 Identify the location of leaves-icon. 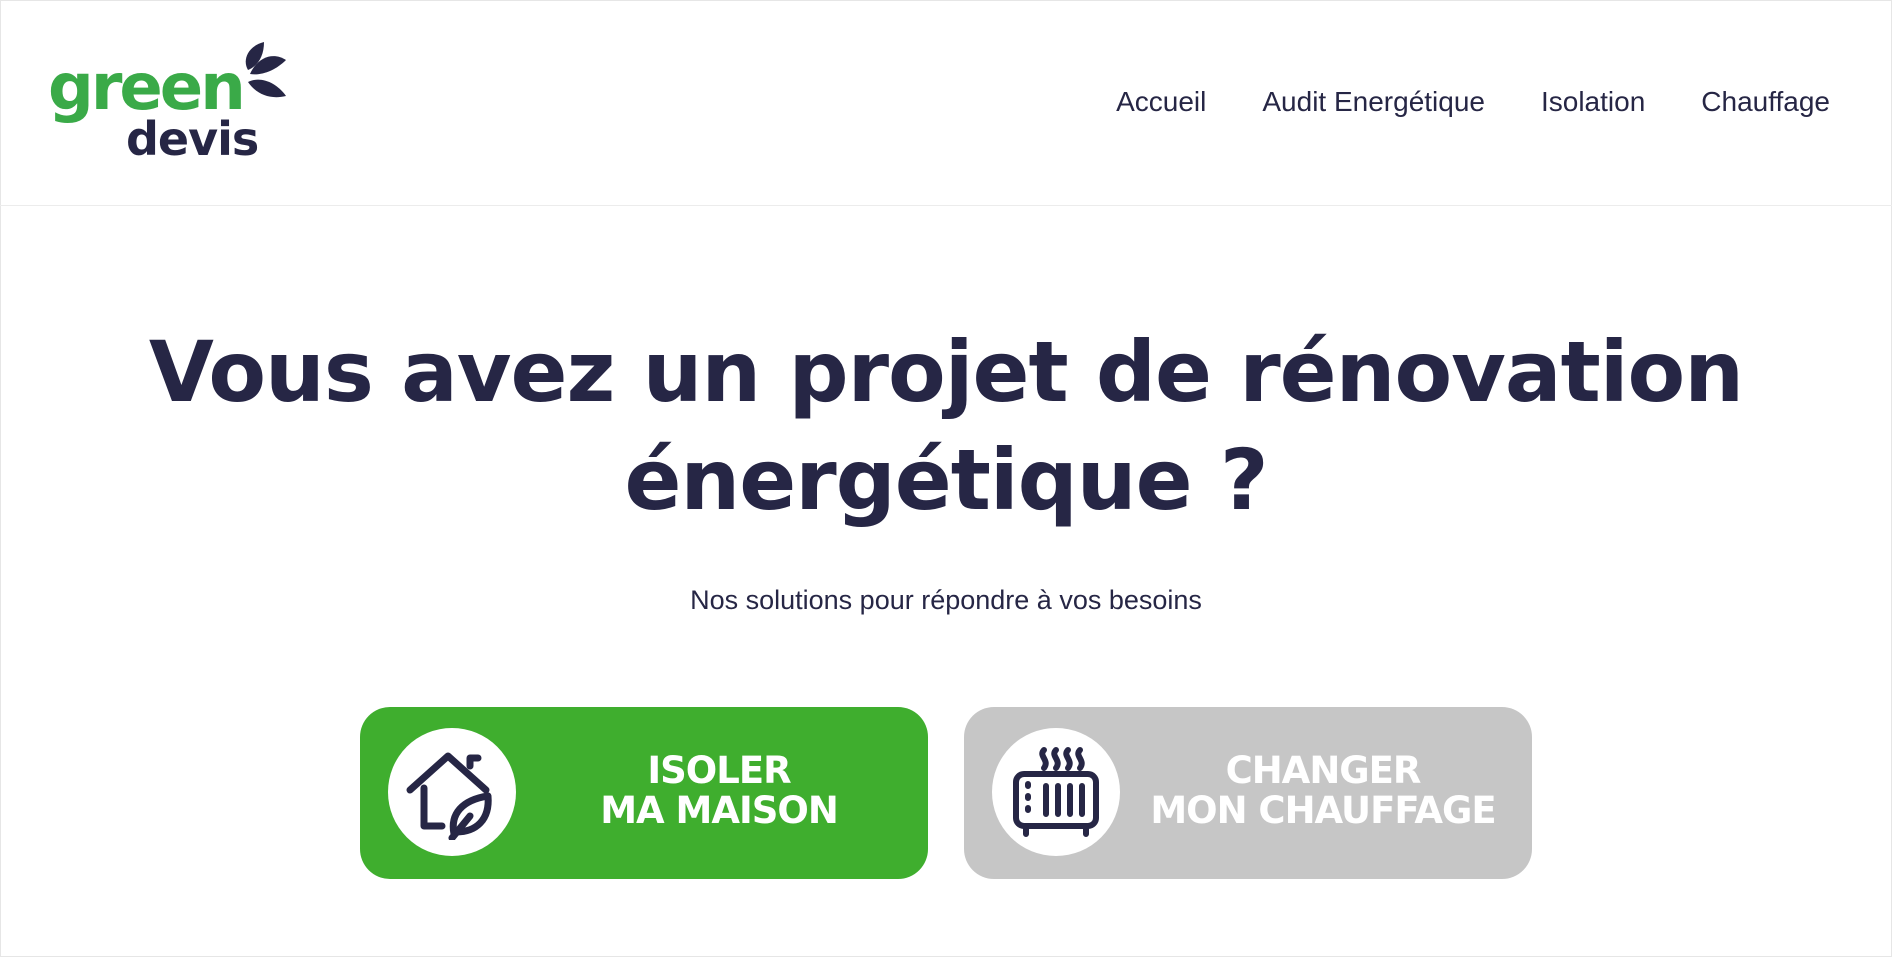
(265, 70).